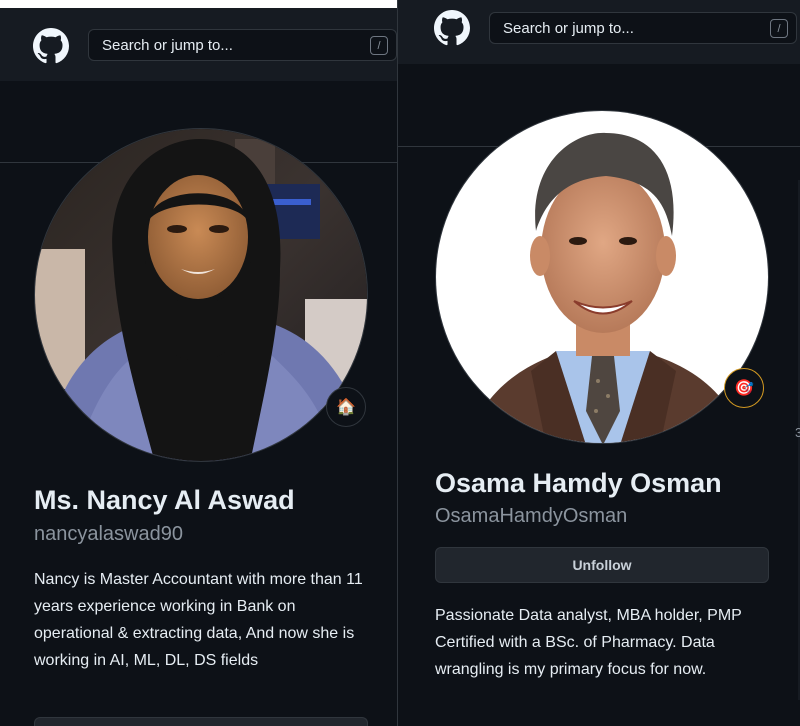  I want to click on status-badge: 🏠, so click(346, 407).